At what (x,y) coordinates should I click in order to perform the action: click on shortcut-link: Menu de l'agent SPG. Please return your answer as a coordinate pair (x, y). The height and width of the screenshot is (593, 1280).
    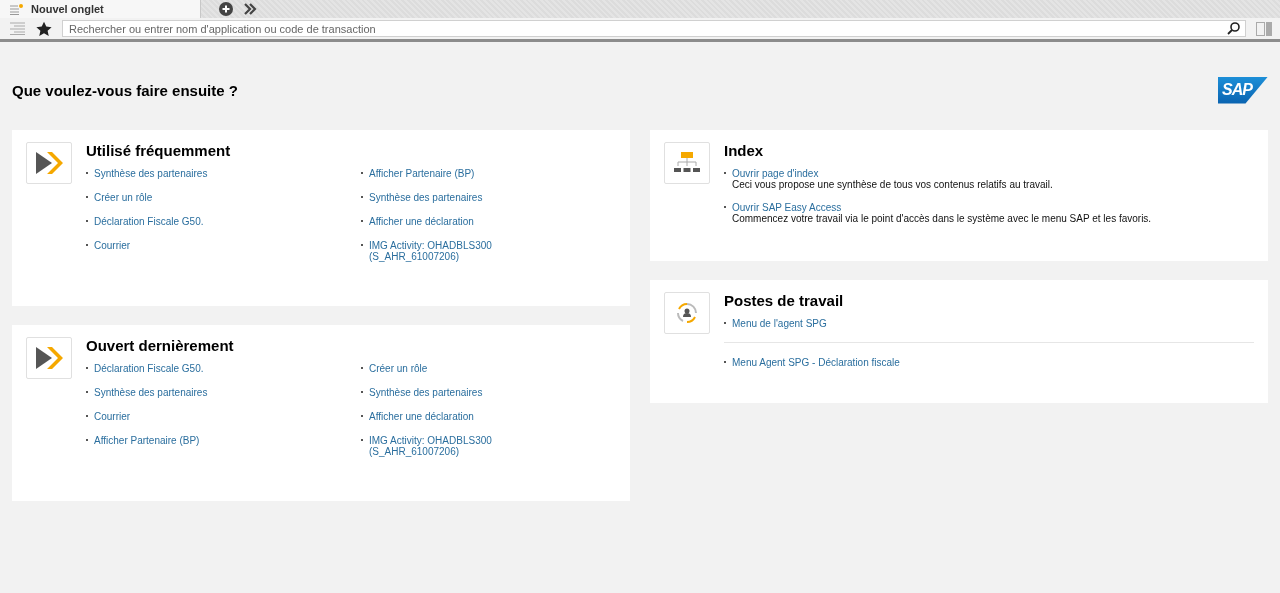
    Looking at the image, I should click on (779, 323).